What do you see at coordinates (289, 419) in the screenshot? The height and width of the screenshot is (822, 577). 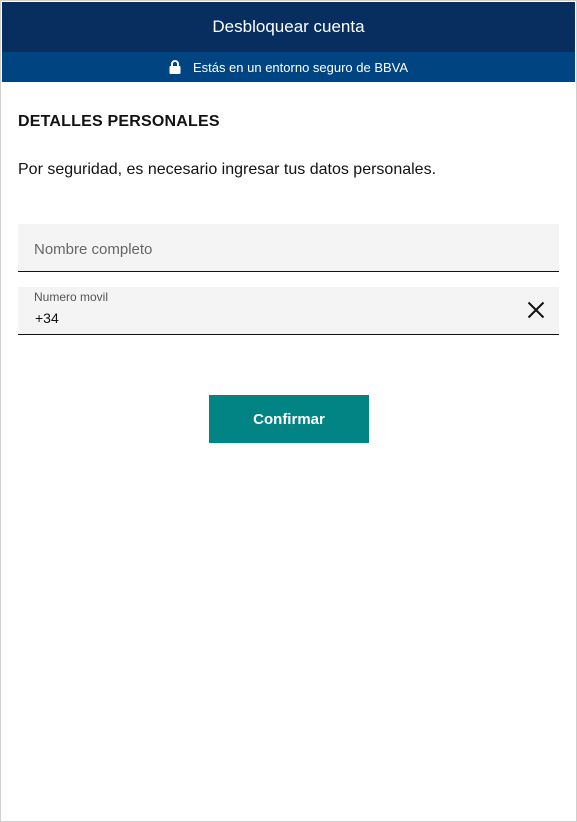 I see `confirm-button: Confirmar` at bounding box center [289, 419].